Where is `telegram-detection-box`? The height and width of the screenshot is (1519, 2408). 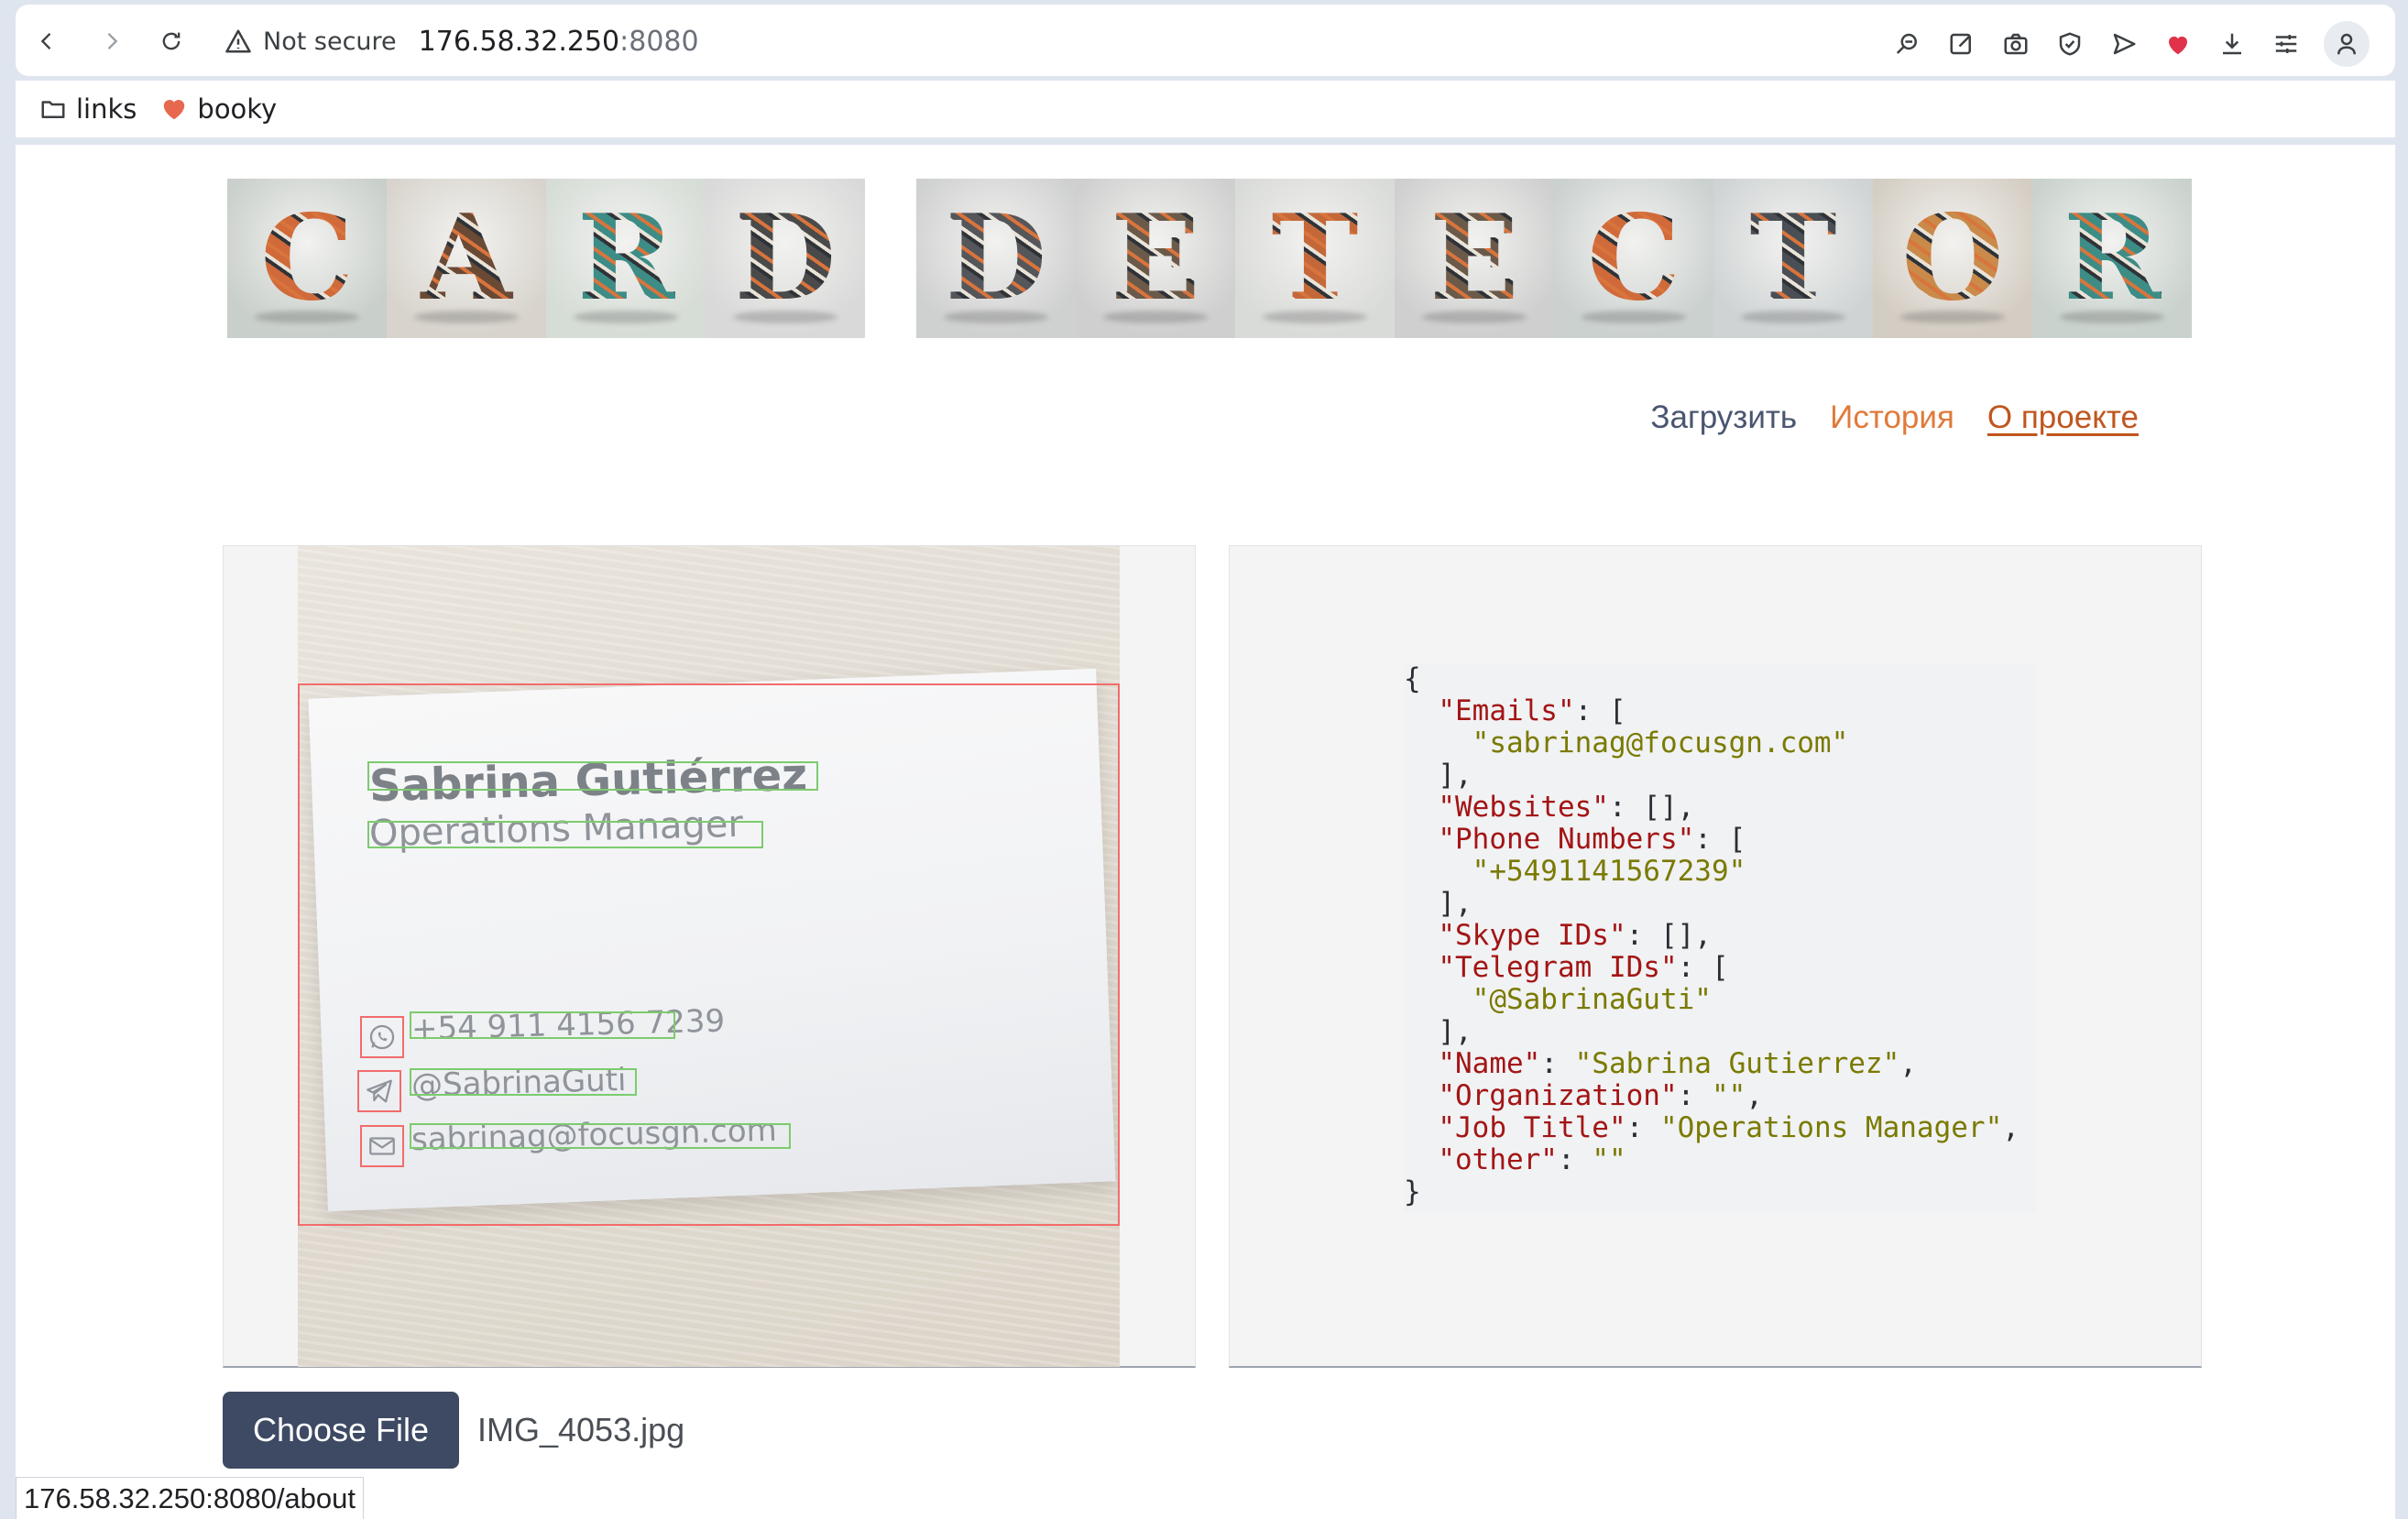 telegram-detection-box is located at coordinates (379, 1091).